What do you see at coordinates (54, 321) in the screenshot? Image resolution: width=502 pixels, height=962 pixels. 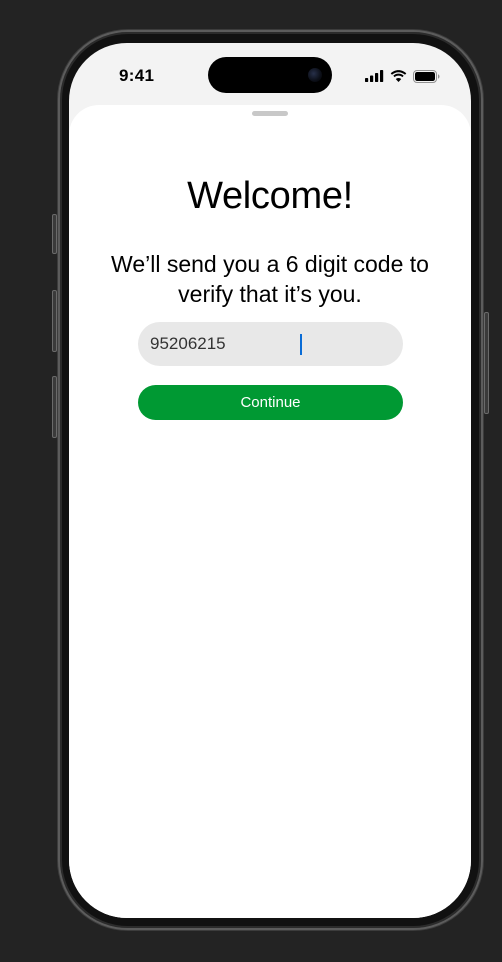 I see `volume-up-button` at bounding box center [54, 321].